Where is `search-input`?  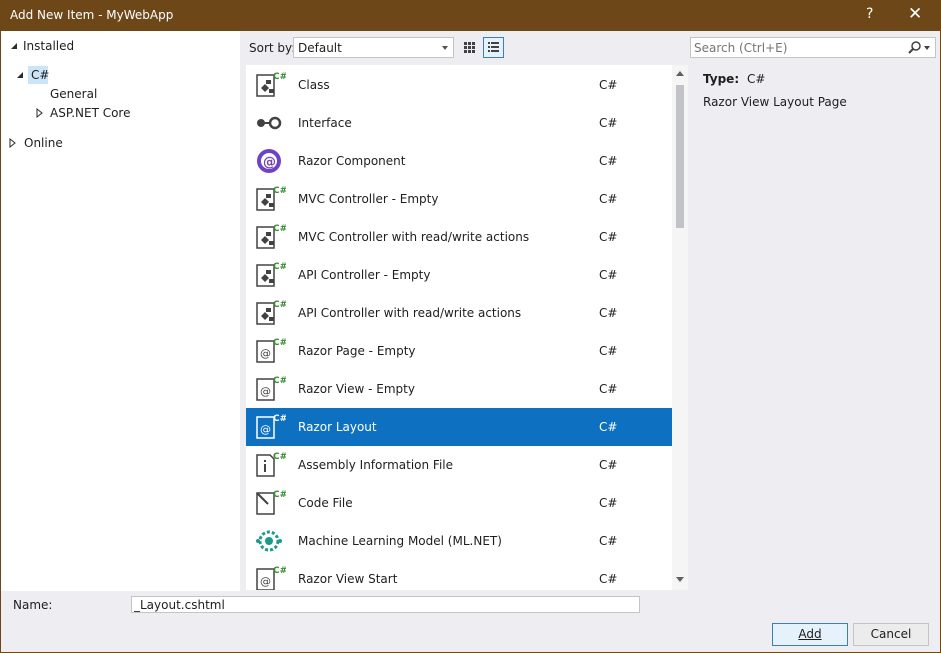 search-input is located at coordinates (799, 47).